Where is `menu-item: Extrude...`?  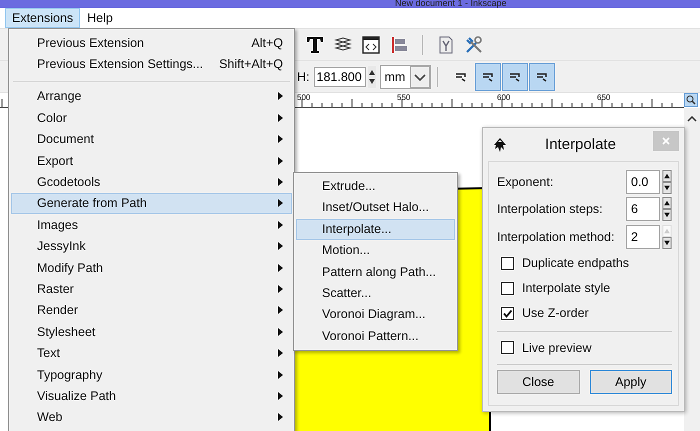 menu-item: Extrude... is located at coordinates (375, 187).